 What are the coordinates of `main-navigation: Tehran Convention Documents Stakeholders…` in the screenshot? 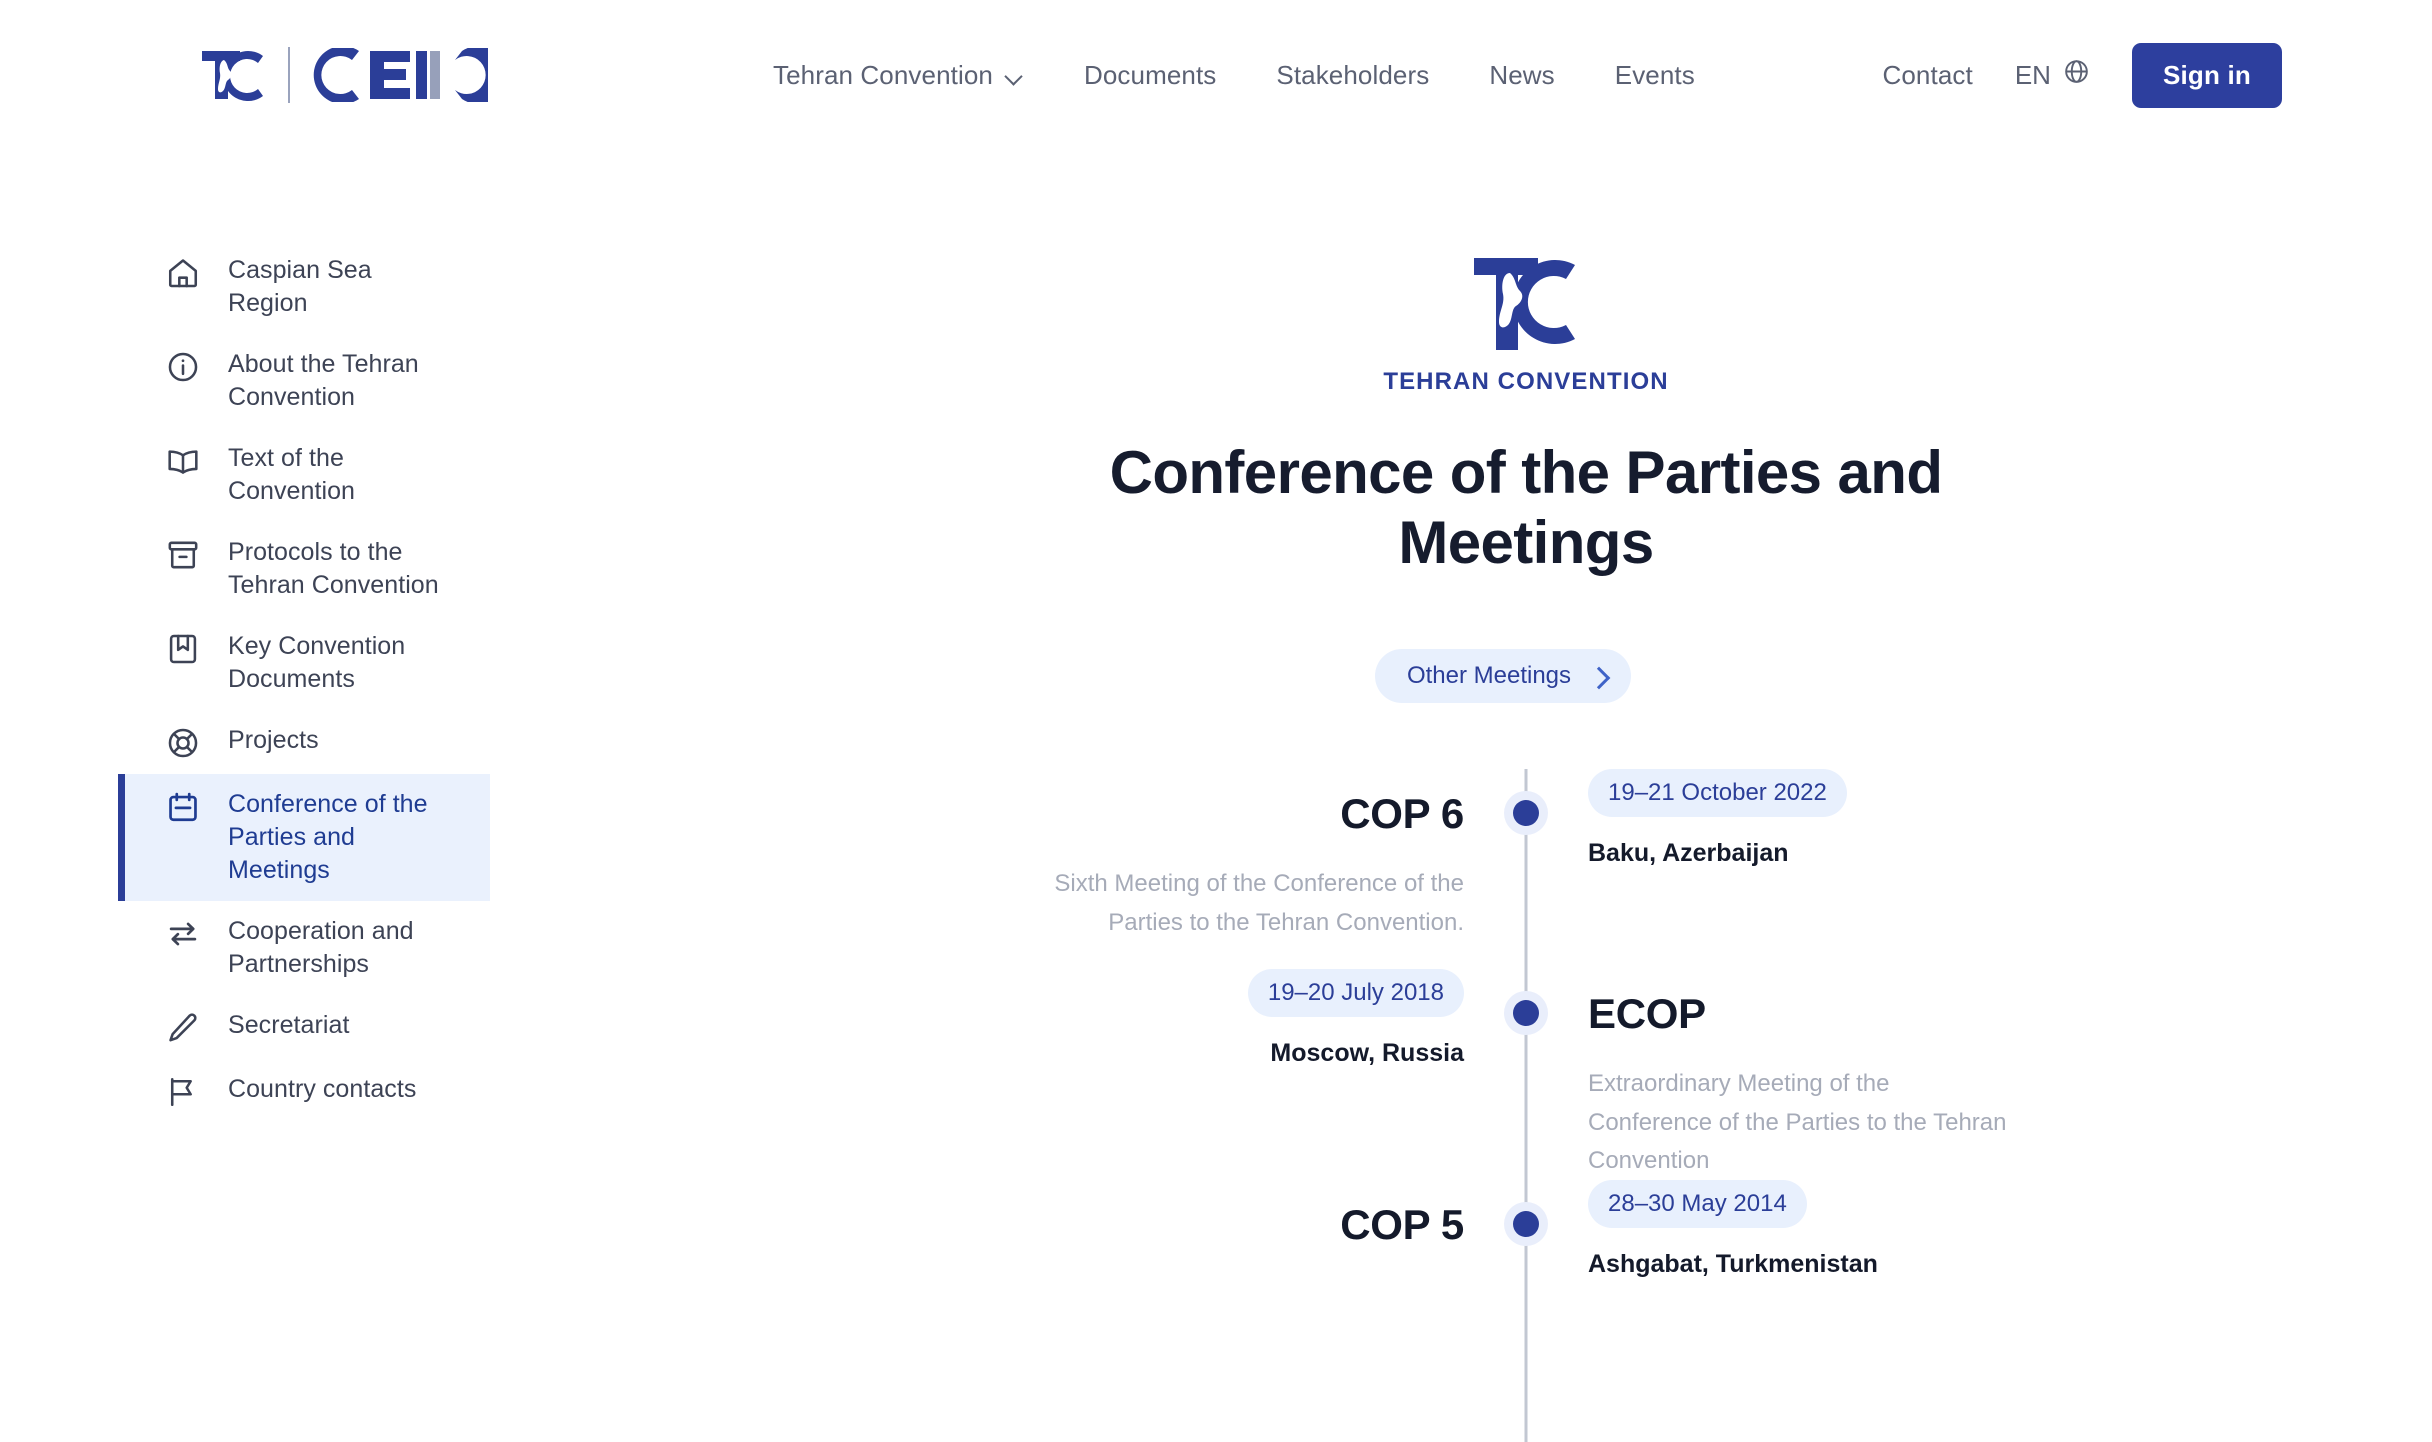 It's located at (1234, 75).